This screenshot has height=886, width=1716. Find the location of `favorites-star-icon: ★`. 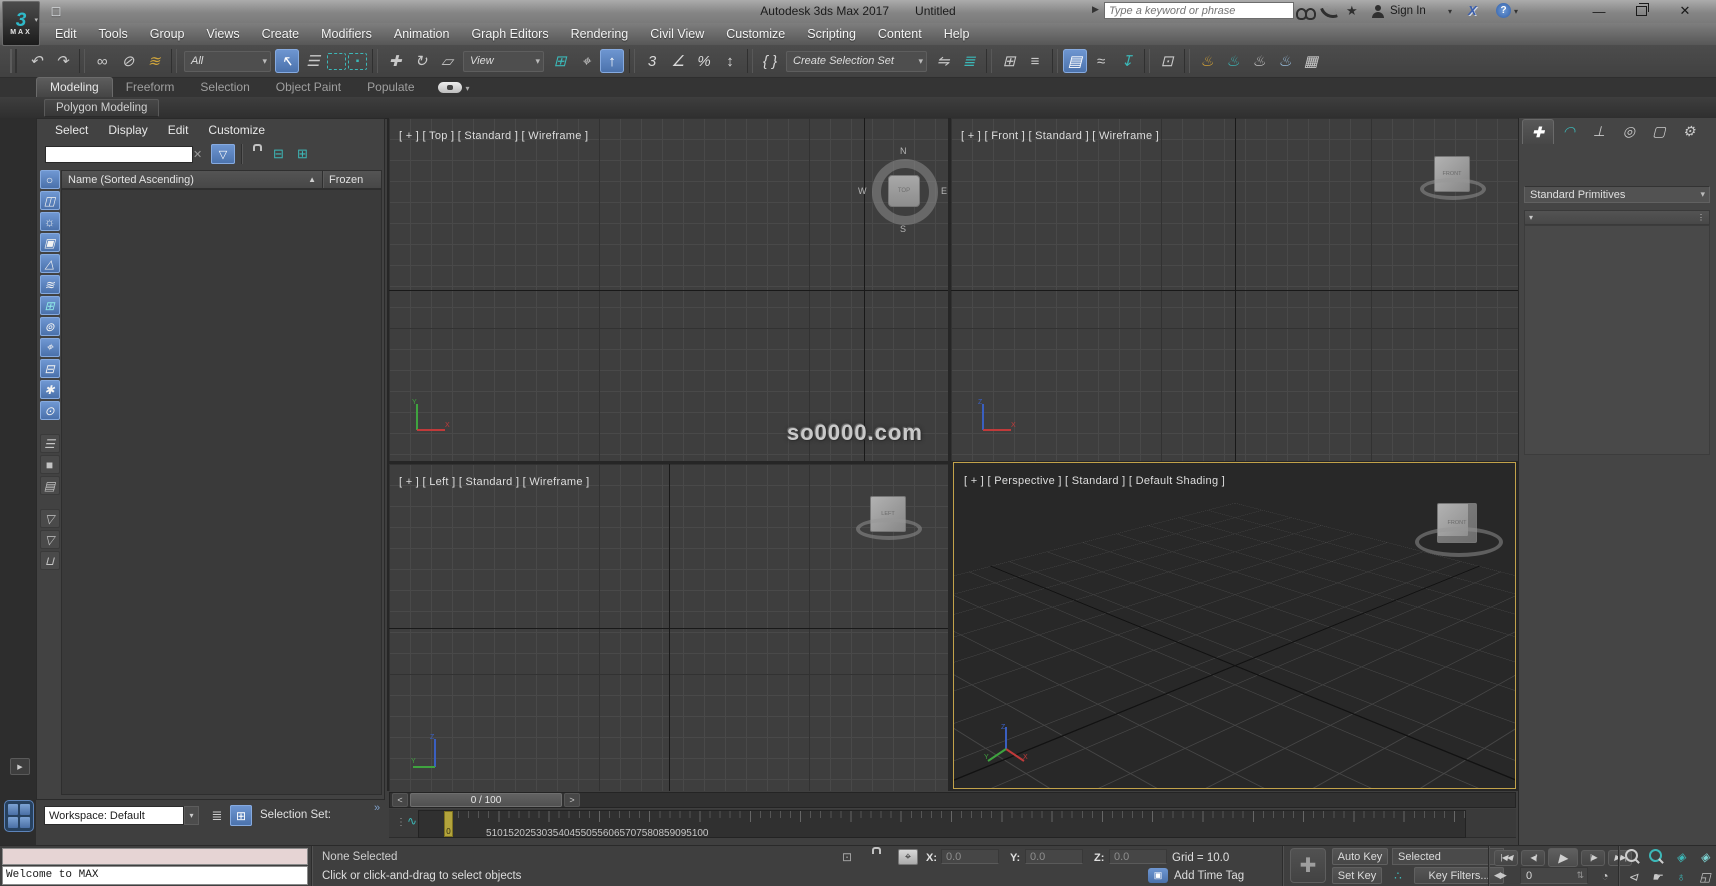

favorites-star-icon: ★ is located at coordinates (1352, 11).